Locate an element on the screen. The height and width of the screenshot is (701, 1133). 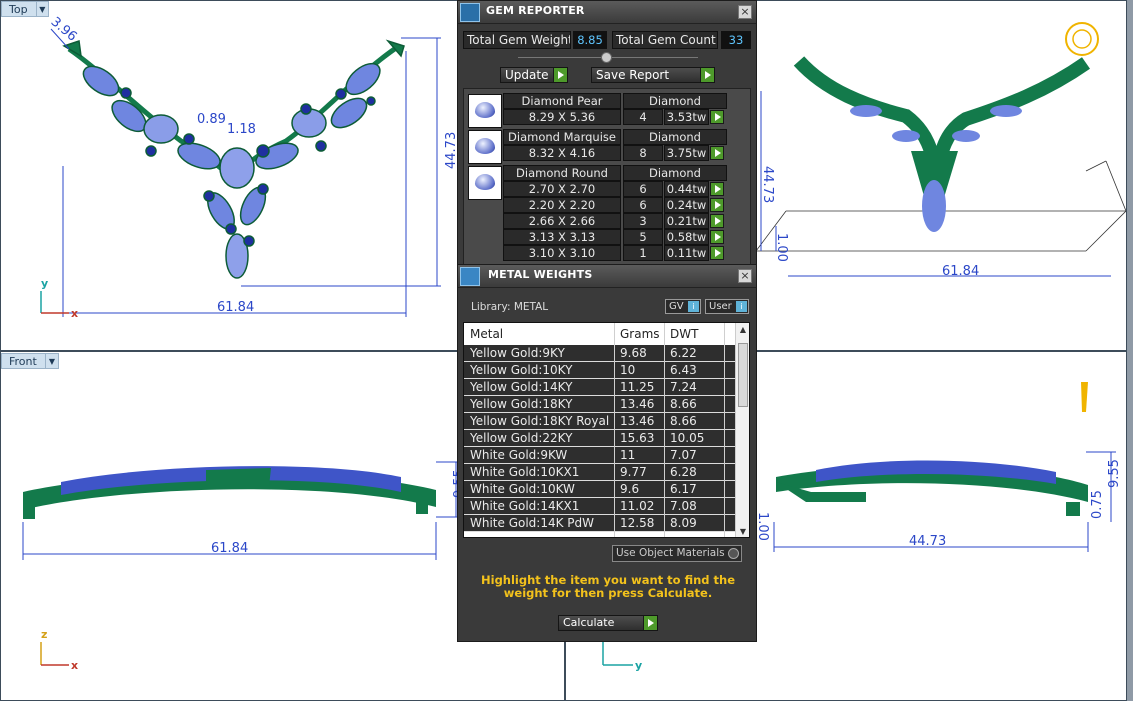
metal-dwt: 6.43 is located at coordinates (683, 370).